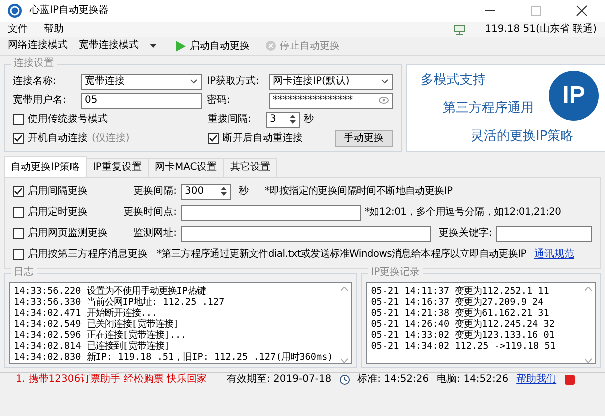 Image resolution: width=605 pixels, height=416 pixels. What do you see at coordinates (141, 100) in the screenshot?
I see `username-field: 05` at bounding box center [141, 100].